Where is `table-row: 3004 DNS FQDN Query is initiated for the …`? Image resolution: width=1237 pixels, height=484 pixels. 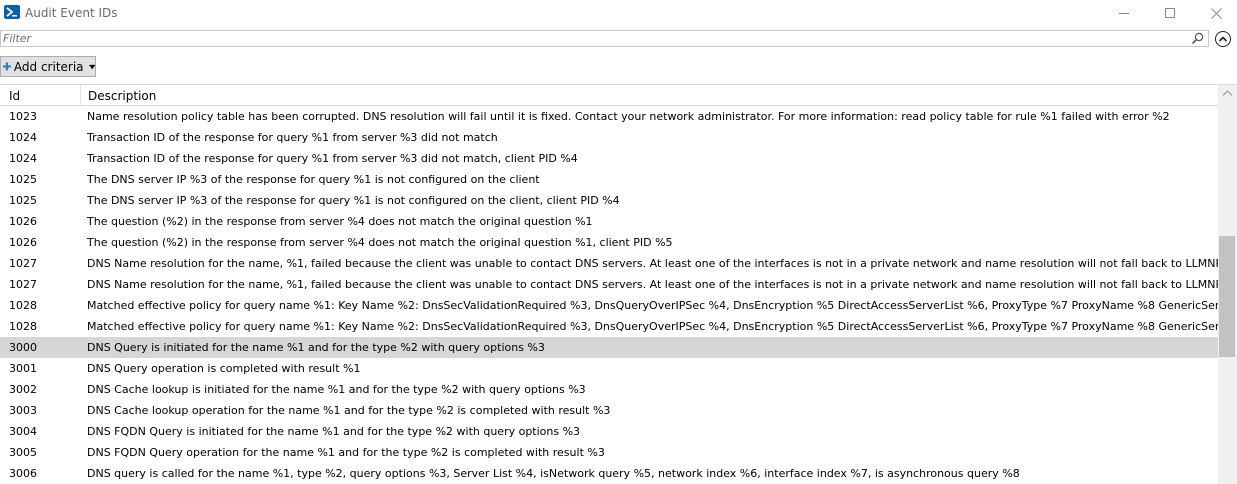
table-row: 3004 DNS FQDN Query is initiated for the … is located at coordinates (609, 431).